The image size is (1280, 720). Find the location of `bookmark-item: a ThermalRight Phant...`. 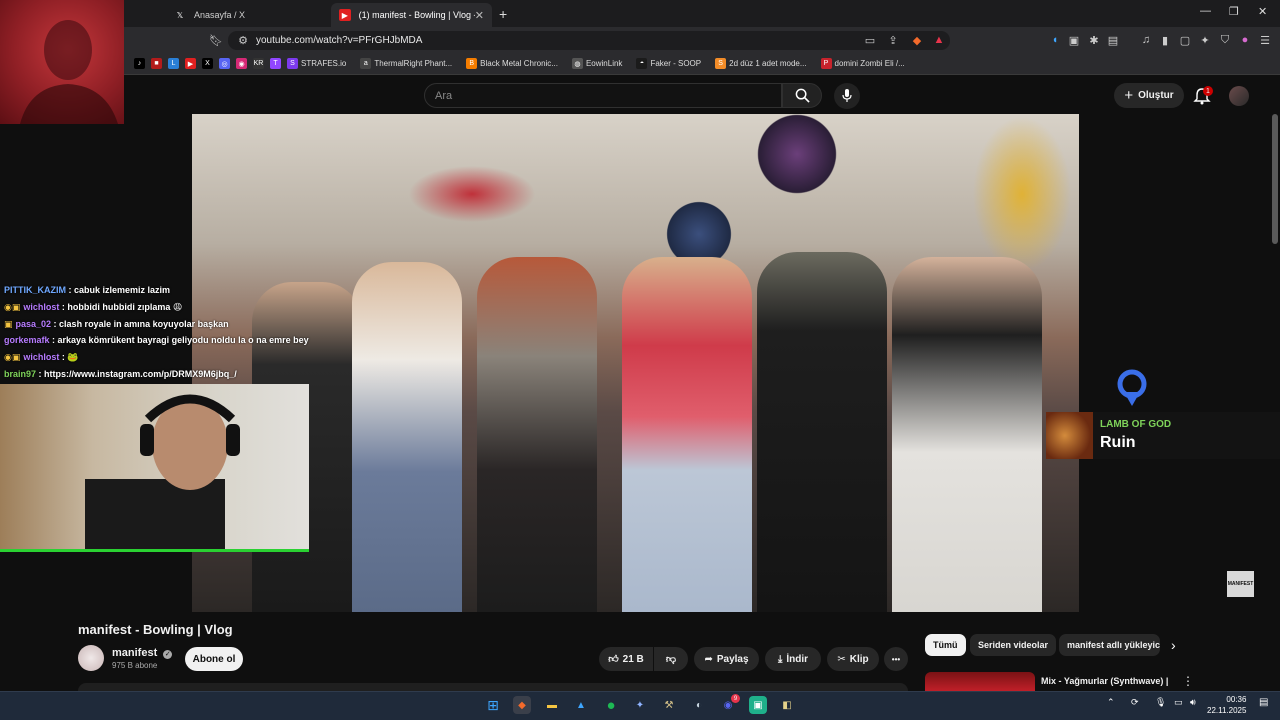

bookmark-item: a ThermalRight Phant... is located at coordinates (406, 63).